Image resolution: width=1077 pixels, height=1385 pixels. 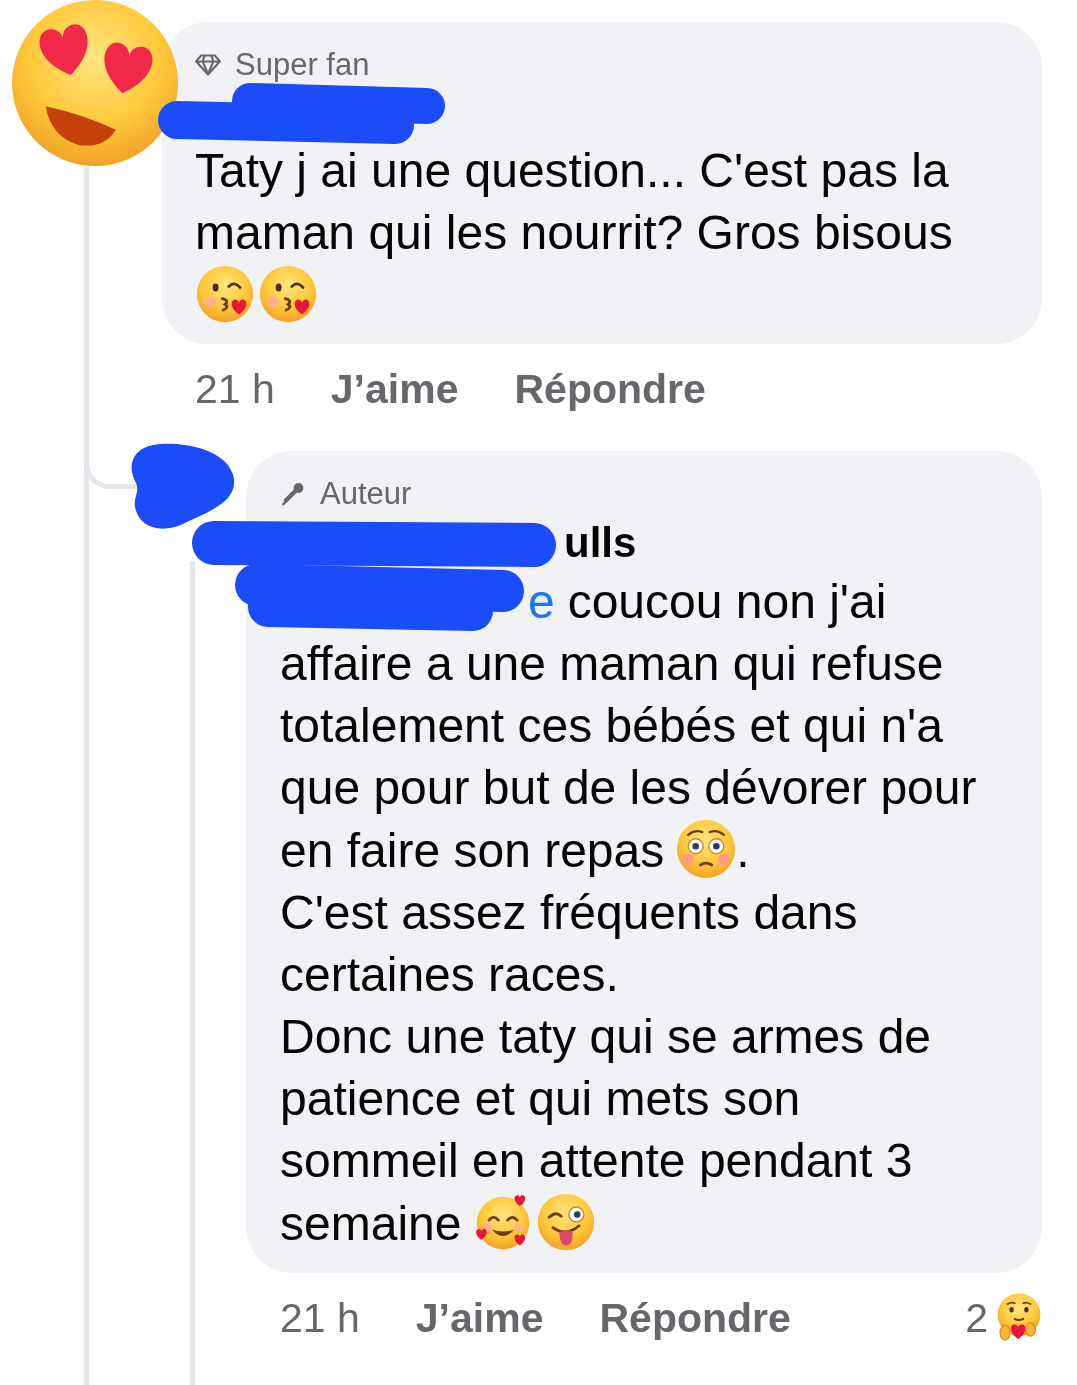 I want to click on reactions-button: 2, so click(x=1003, y=1318).